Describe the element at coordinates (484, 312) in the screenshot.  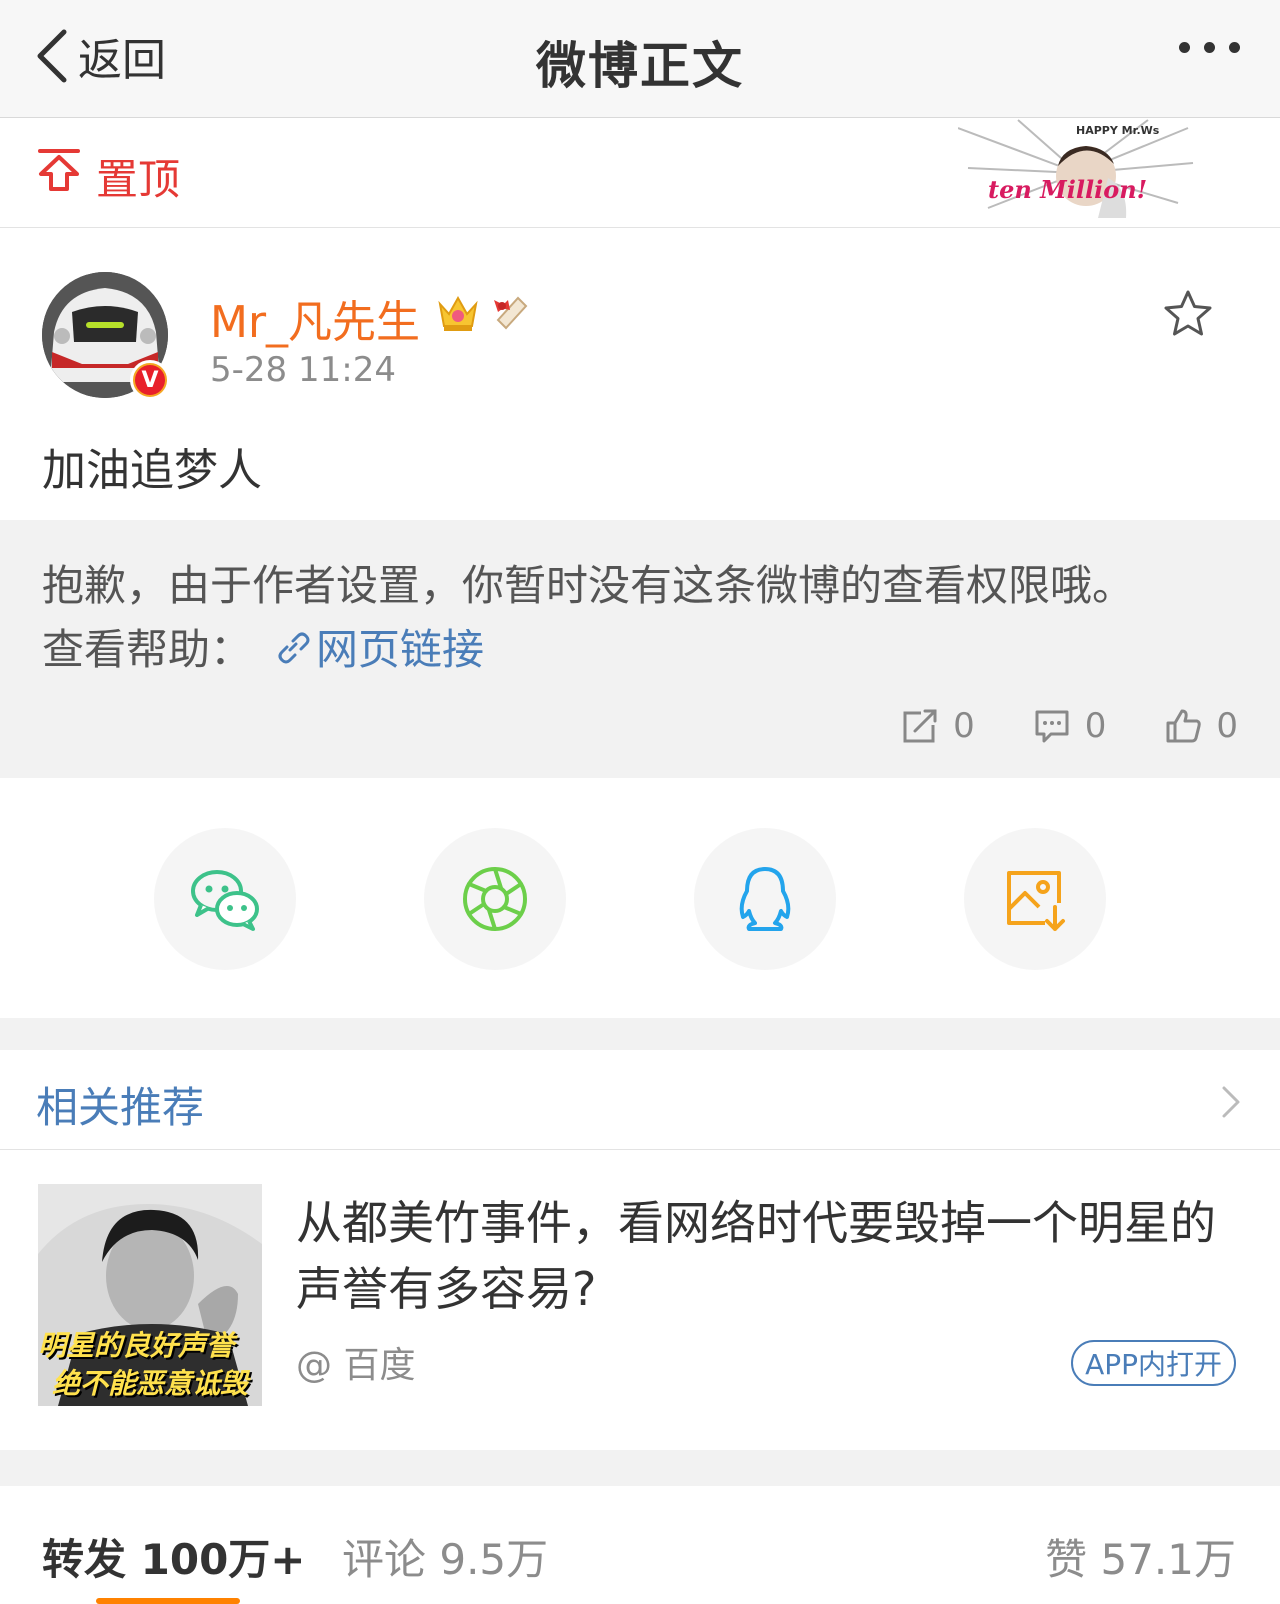
I see `user-badges` at that location.